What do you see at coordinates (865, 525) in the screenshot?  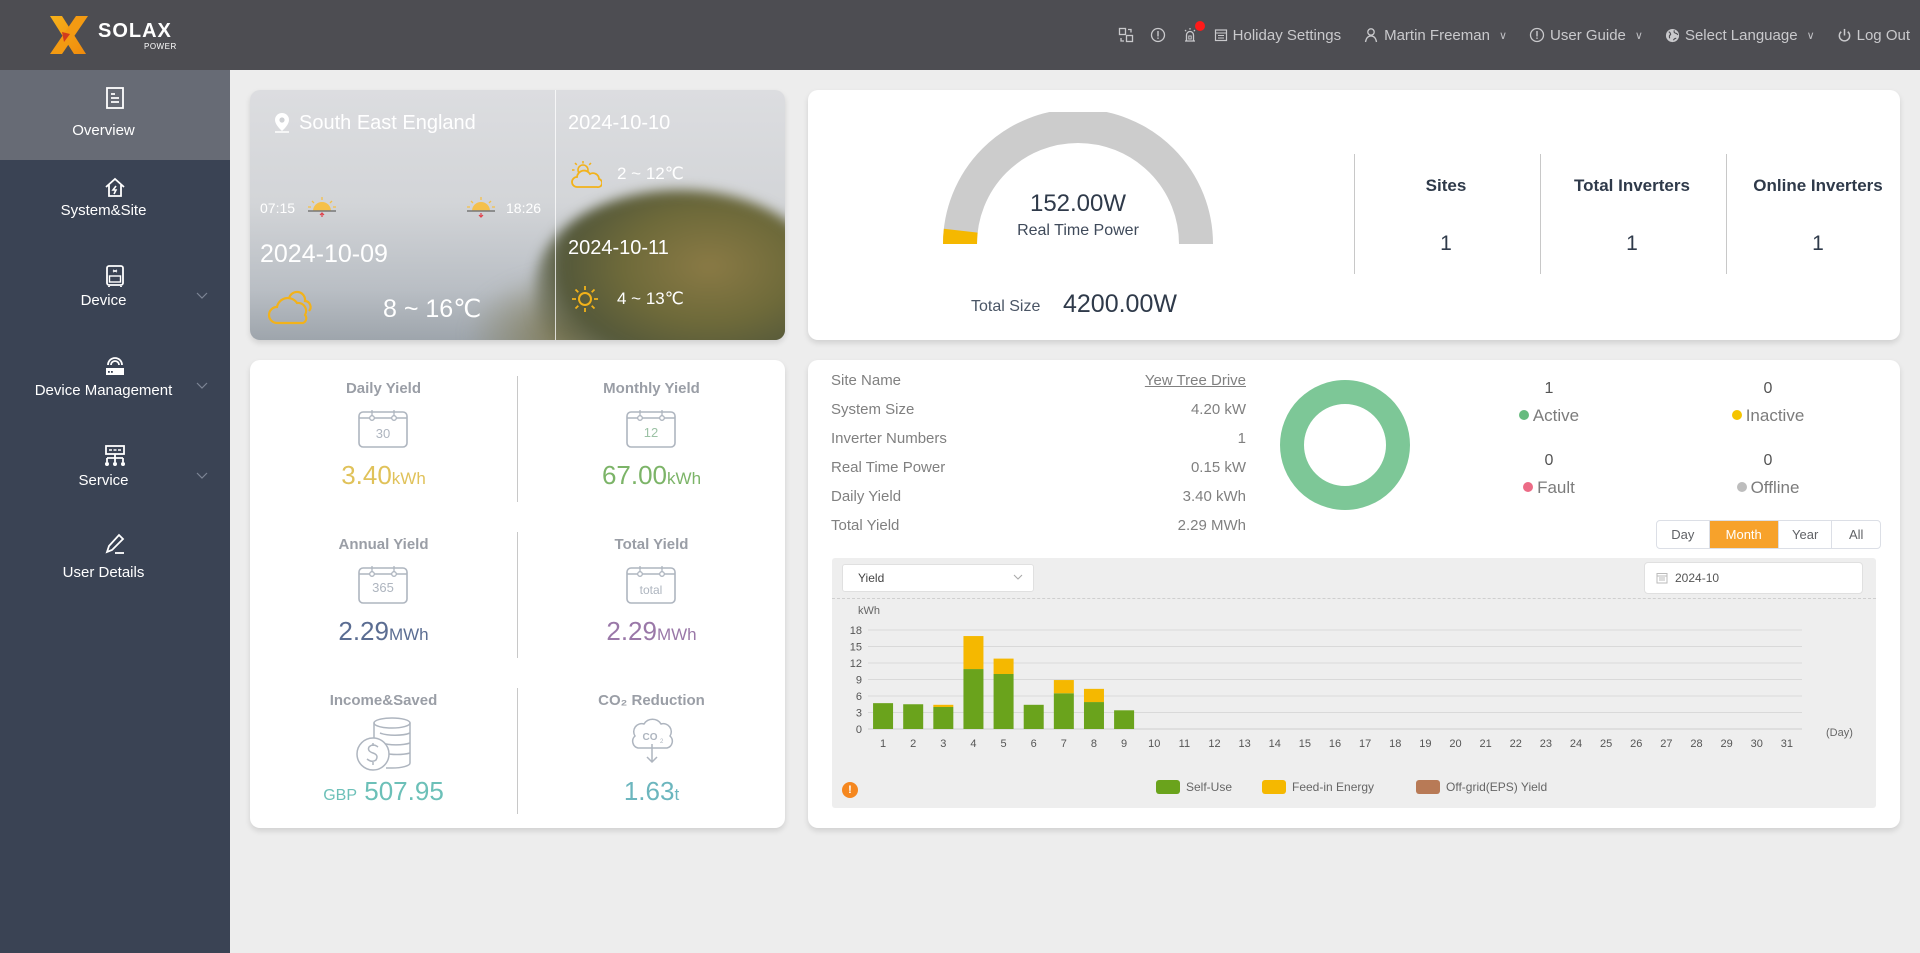 I see `row-label: Total Yield` at bounding box center [865, 525].